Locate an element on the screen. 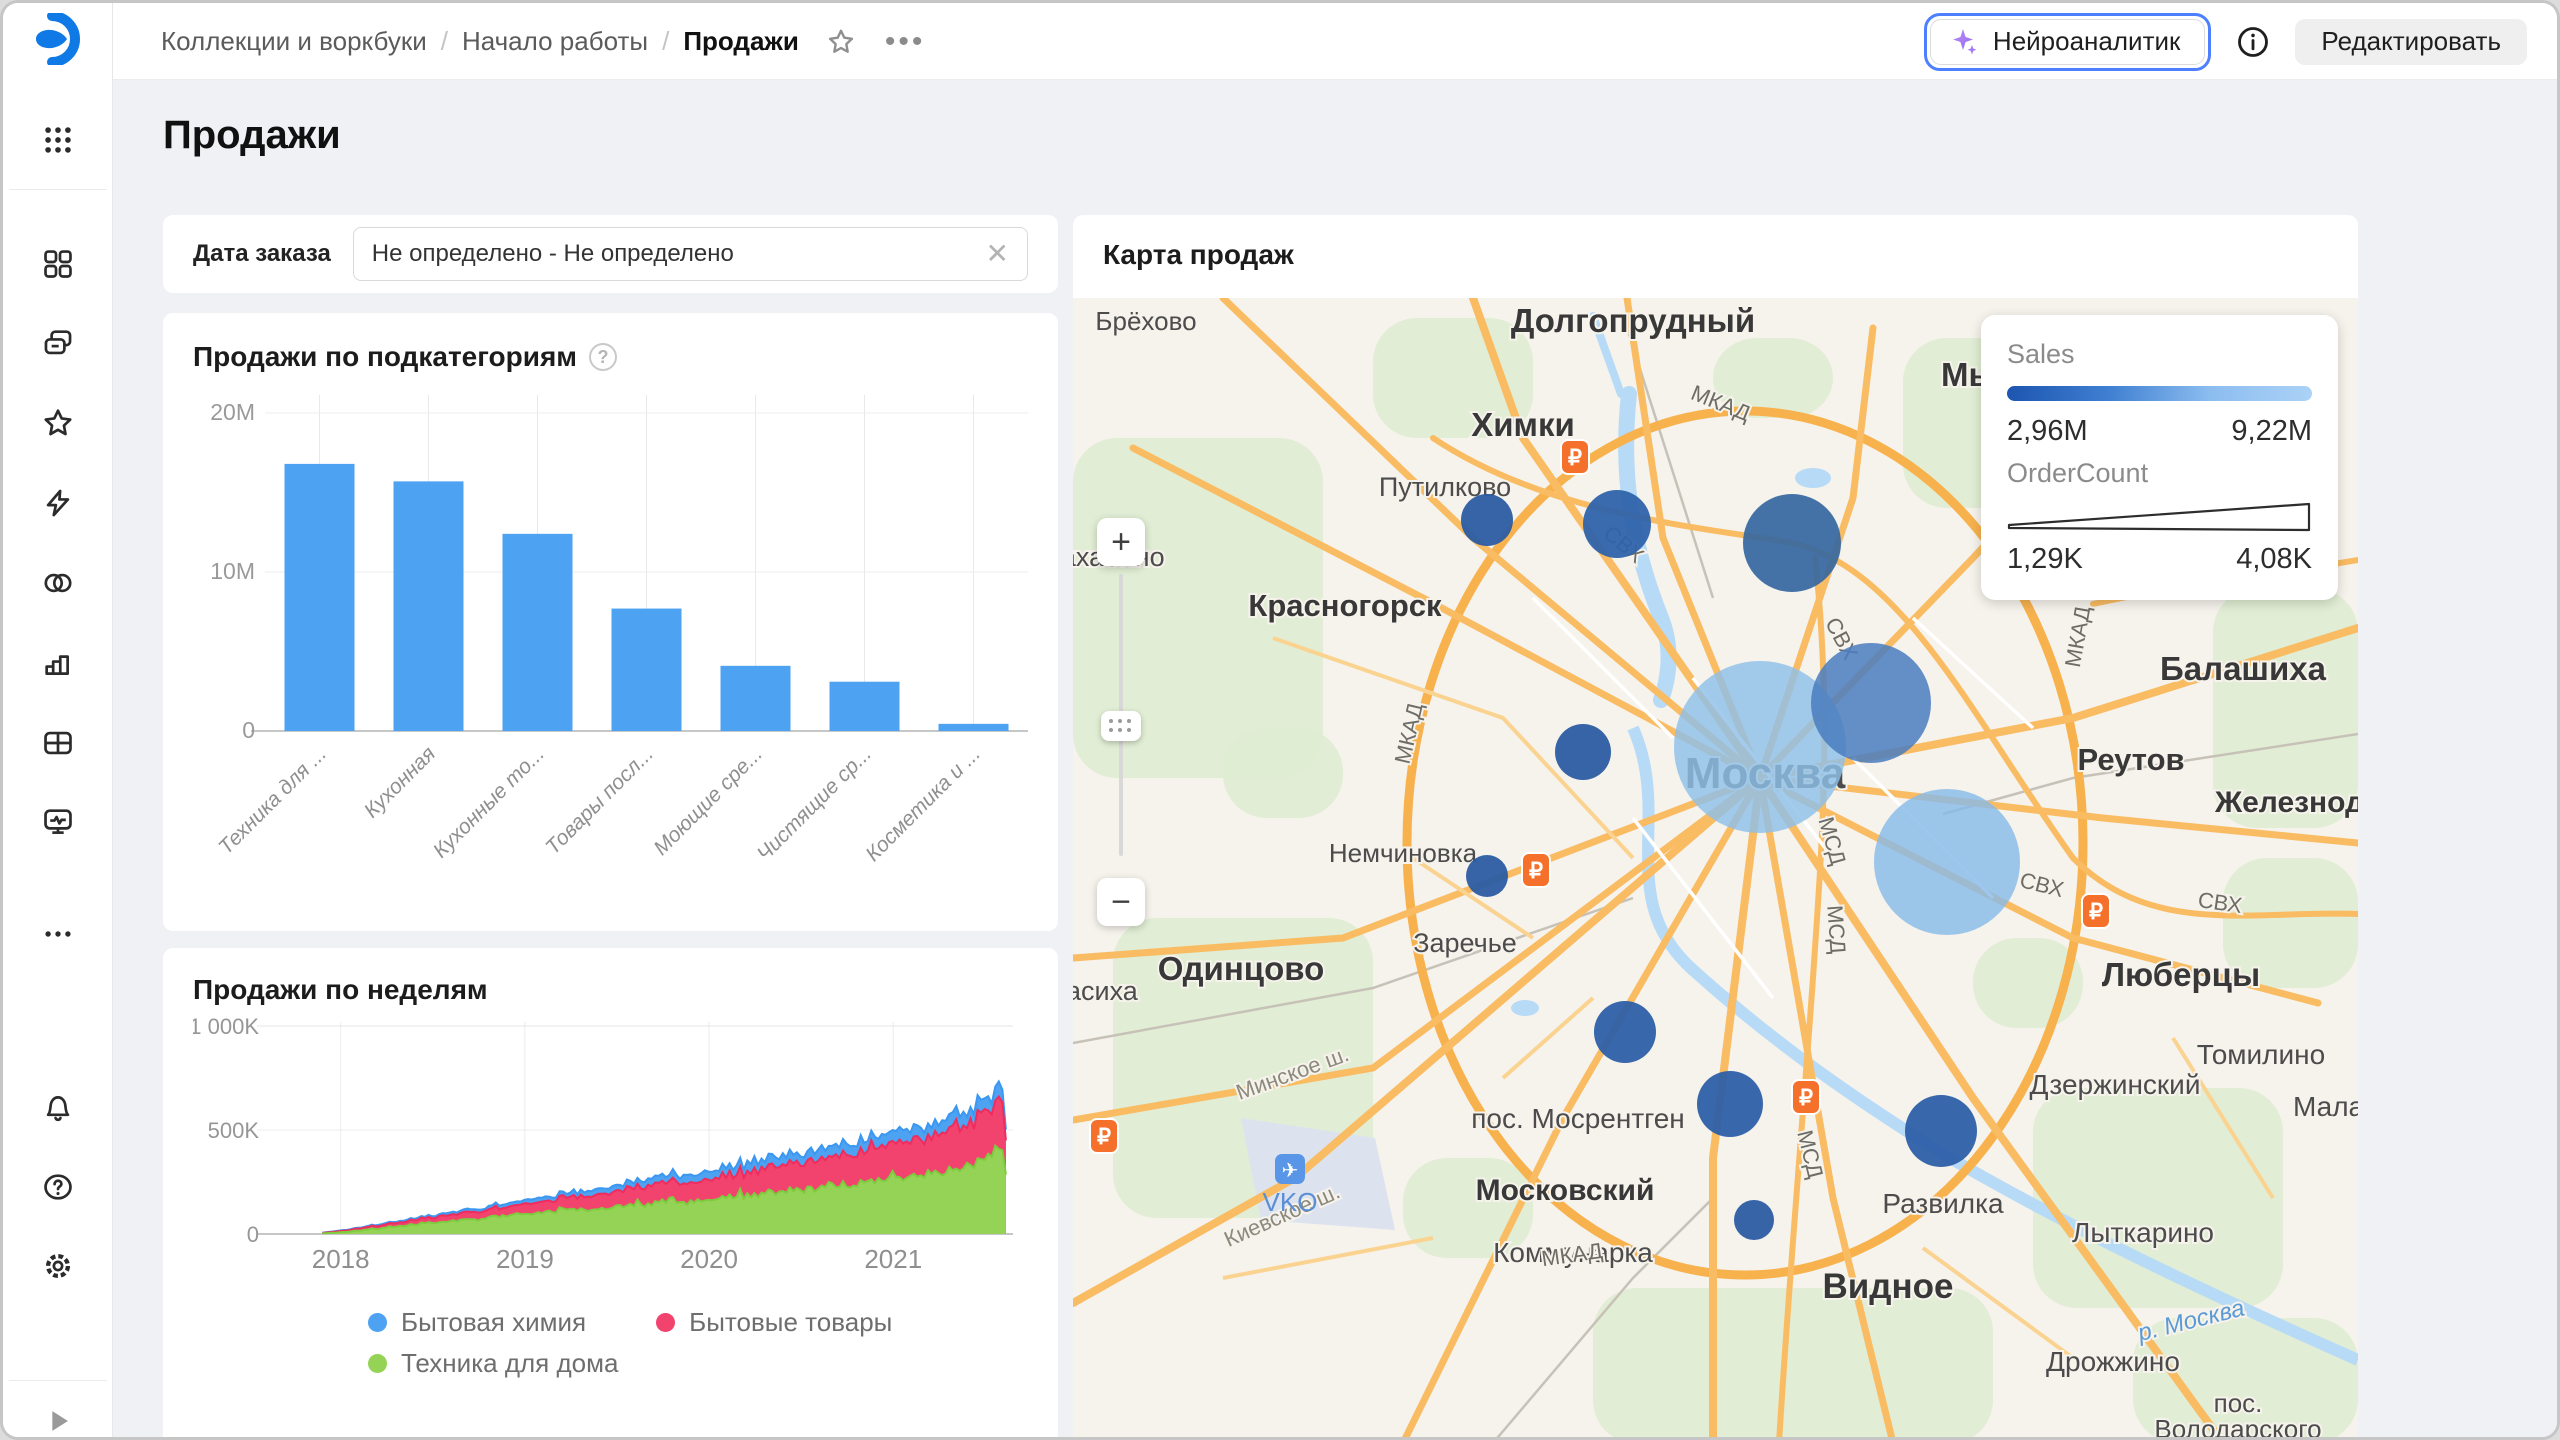  ordercount-max-value: 4,08K is located at coordinates (2274, 559).